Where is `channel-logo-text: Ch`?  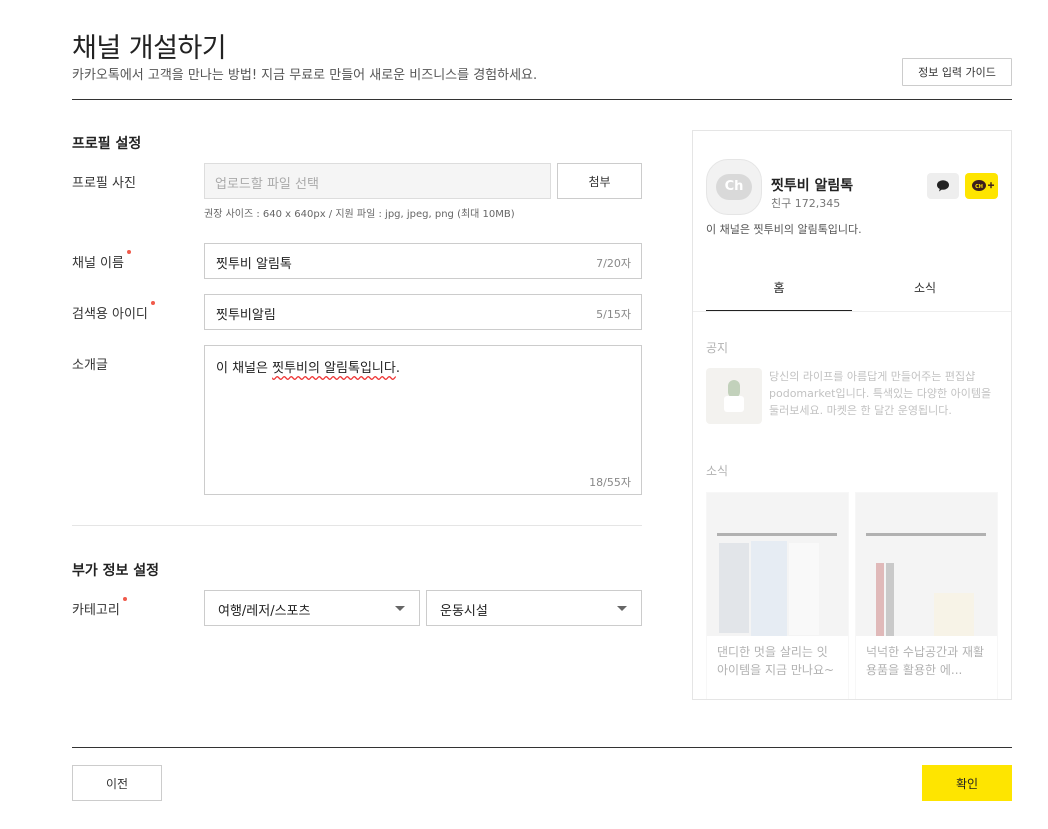 channel-logo-text: Ch is located at coordinates (734, 187).